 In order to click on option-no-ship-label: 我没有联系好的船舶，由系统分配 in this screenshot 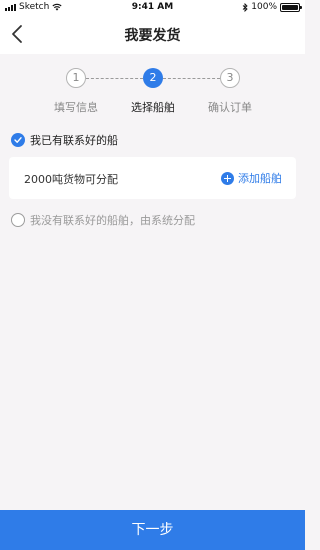, I will do `click(112, 220)`.